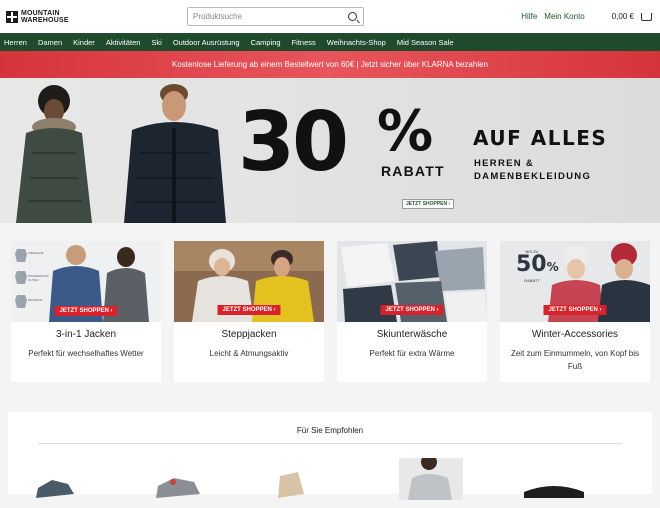 This screenshot has width=660, height=508. I want to click on help-link: Hilfe, so click(529, 16).